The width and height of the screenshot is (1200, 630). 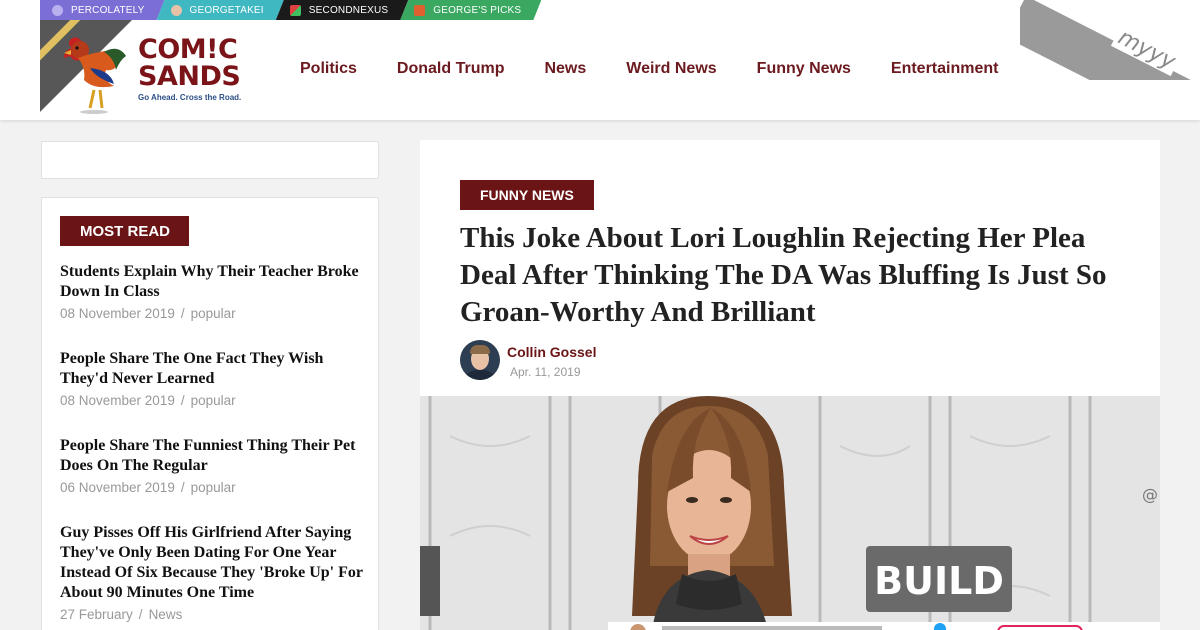 I want to click on list-item-date: 27 February, so click(x=96, y=614).